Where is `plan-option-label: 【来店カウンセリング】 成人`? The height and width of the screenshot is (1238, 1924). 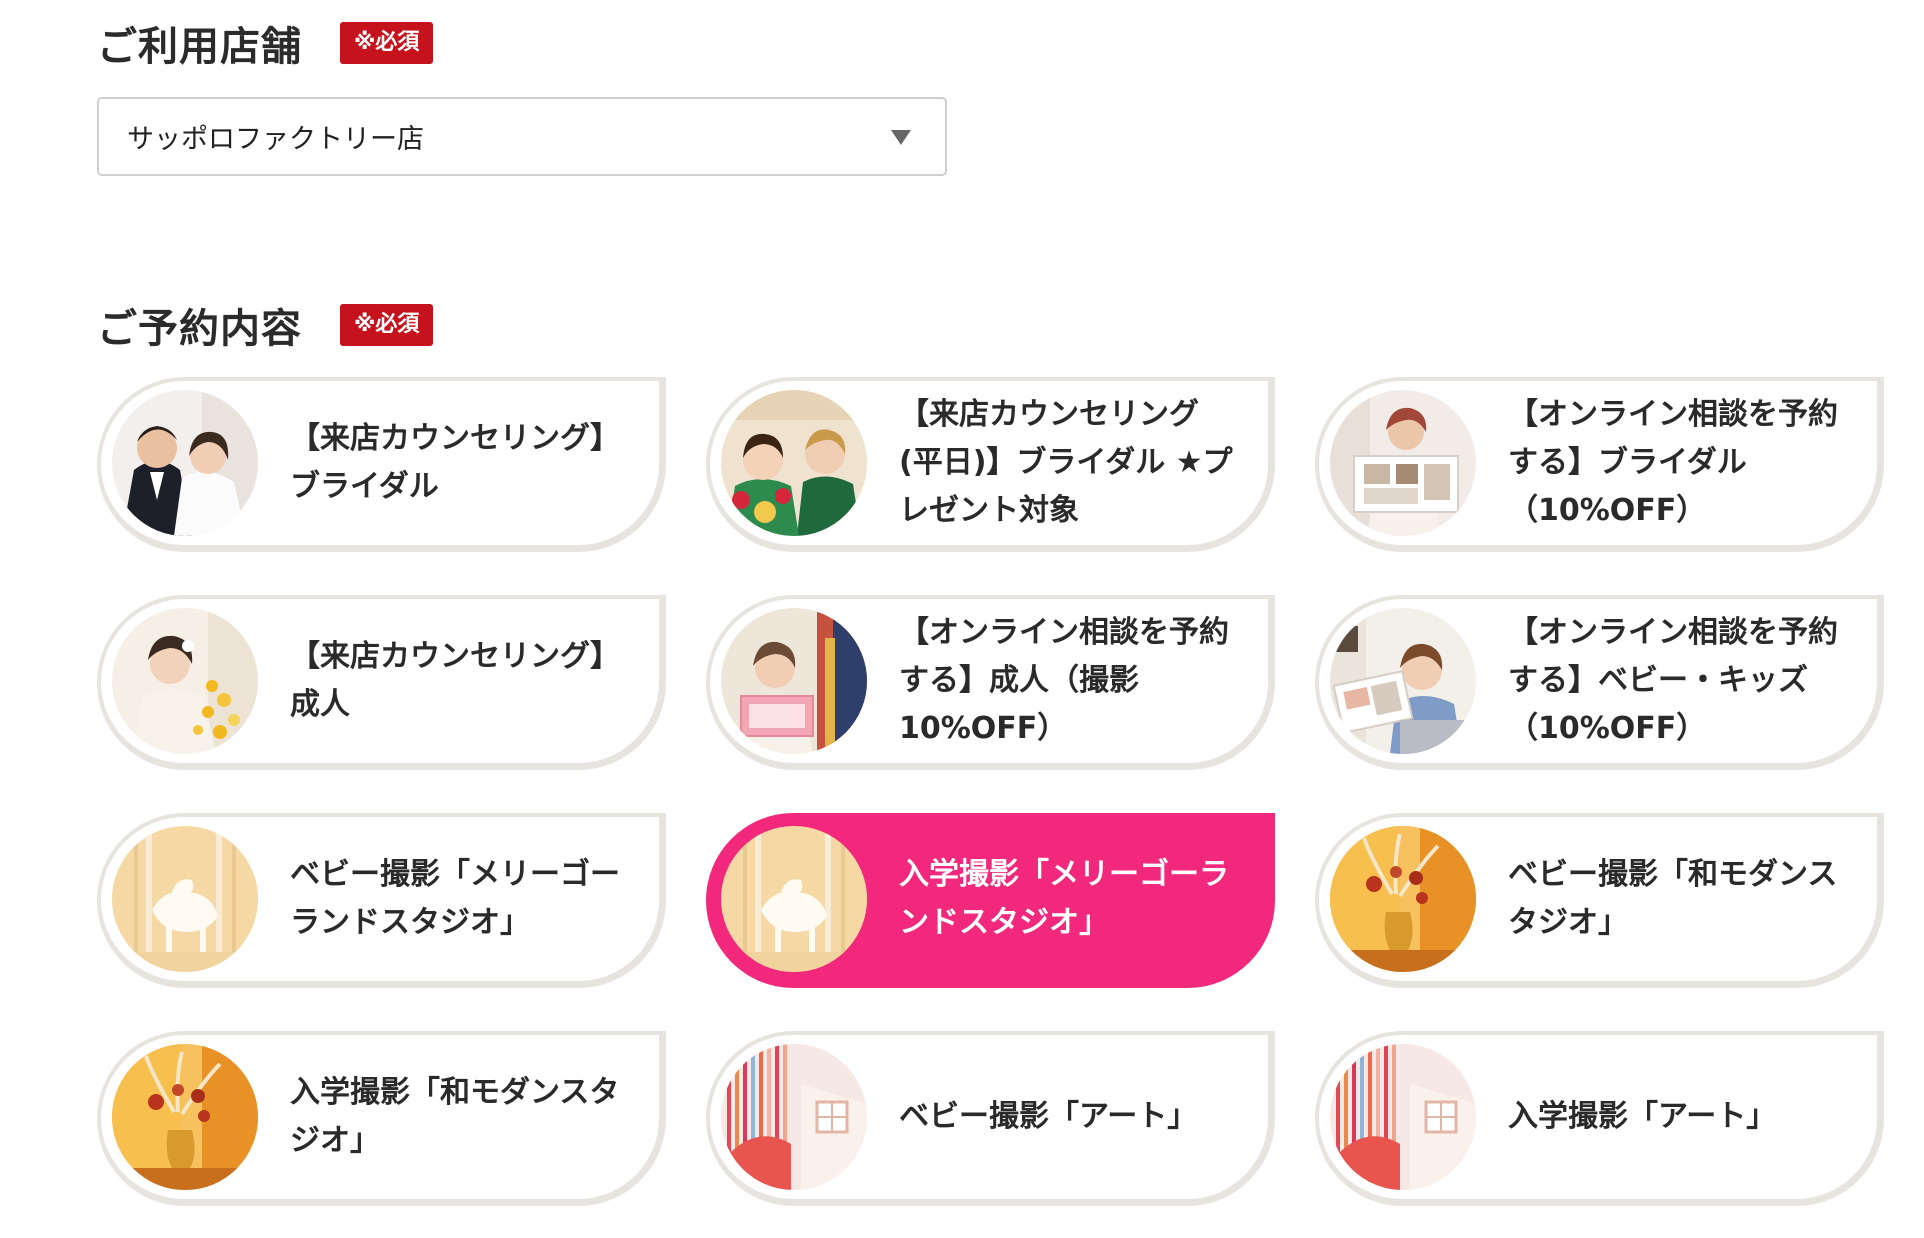
plan-option-label: 【来店カウンセリング】 成人 is located at coordinates (455, 680).